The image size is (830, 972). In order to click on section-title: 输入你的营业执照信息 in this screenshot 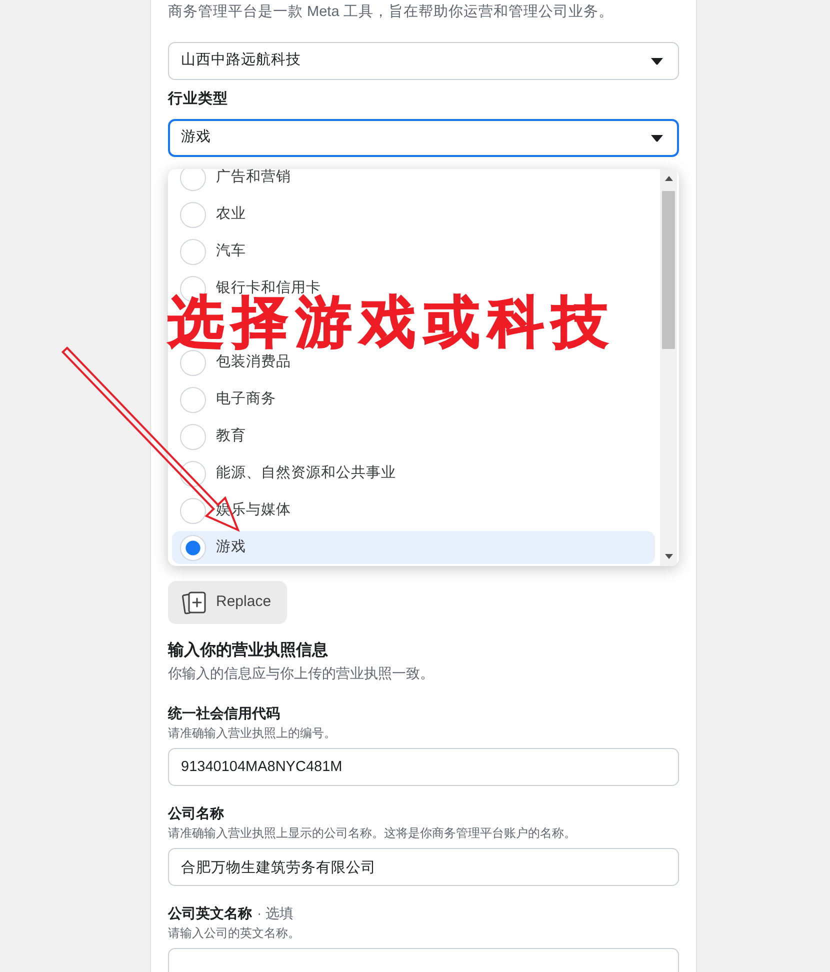, I will do `click(248, 650)`.